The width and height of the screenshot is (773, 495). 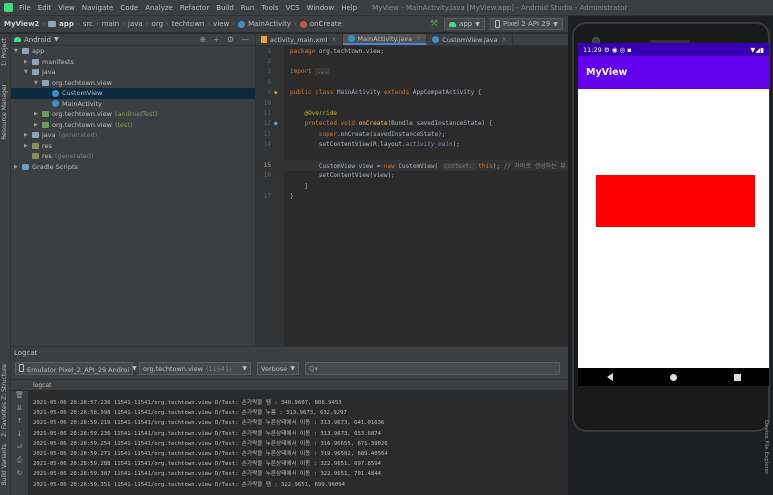 What do you see at coordinates (4, 419) in the screenshot?
I see `tab-favorites: 2: Favorites` at bounding box center [4, 419].